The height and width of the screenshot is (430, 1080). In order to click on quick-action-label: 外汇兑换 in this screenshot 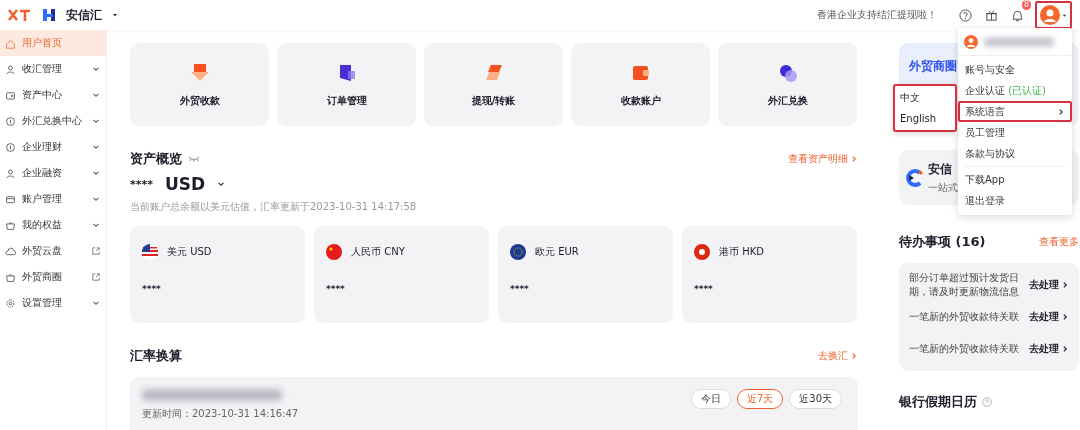, I will do `click(787, 100)`.